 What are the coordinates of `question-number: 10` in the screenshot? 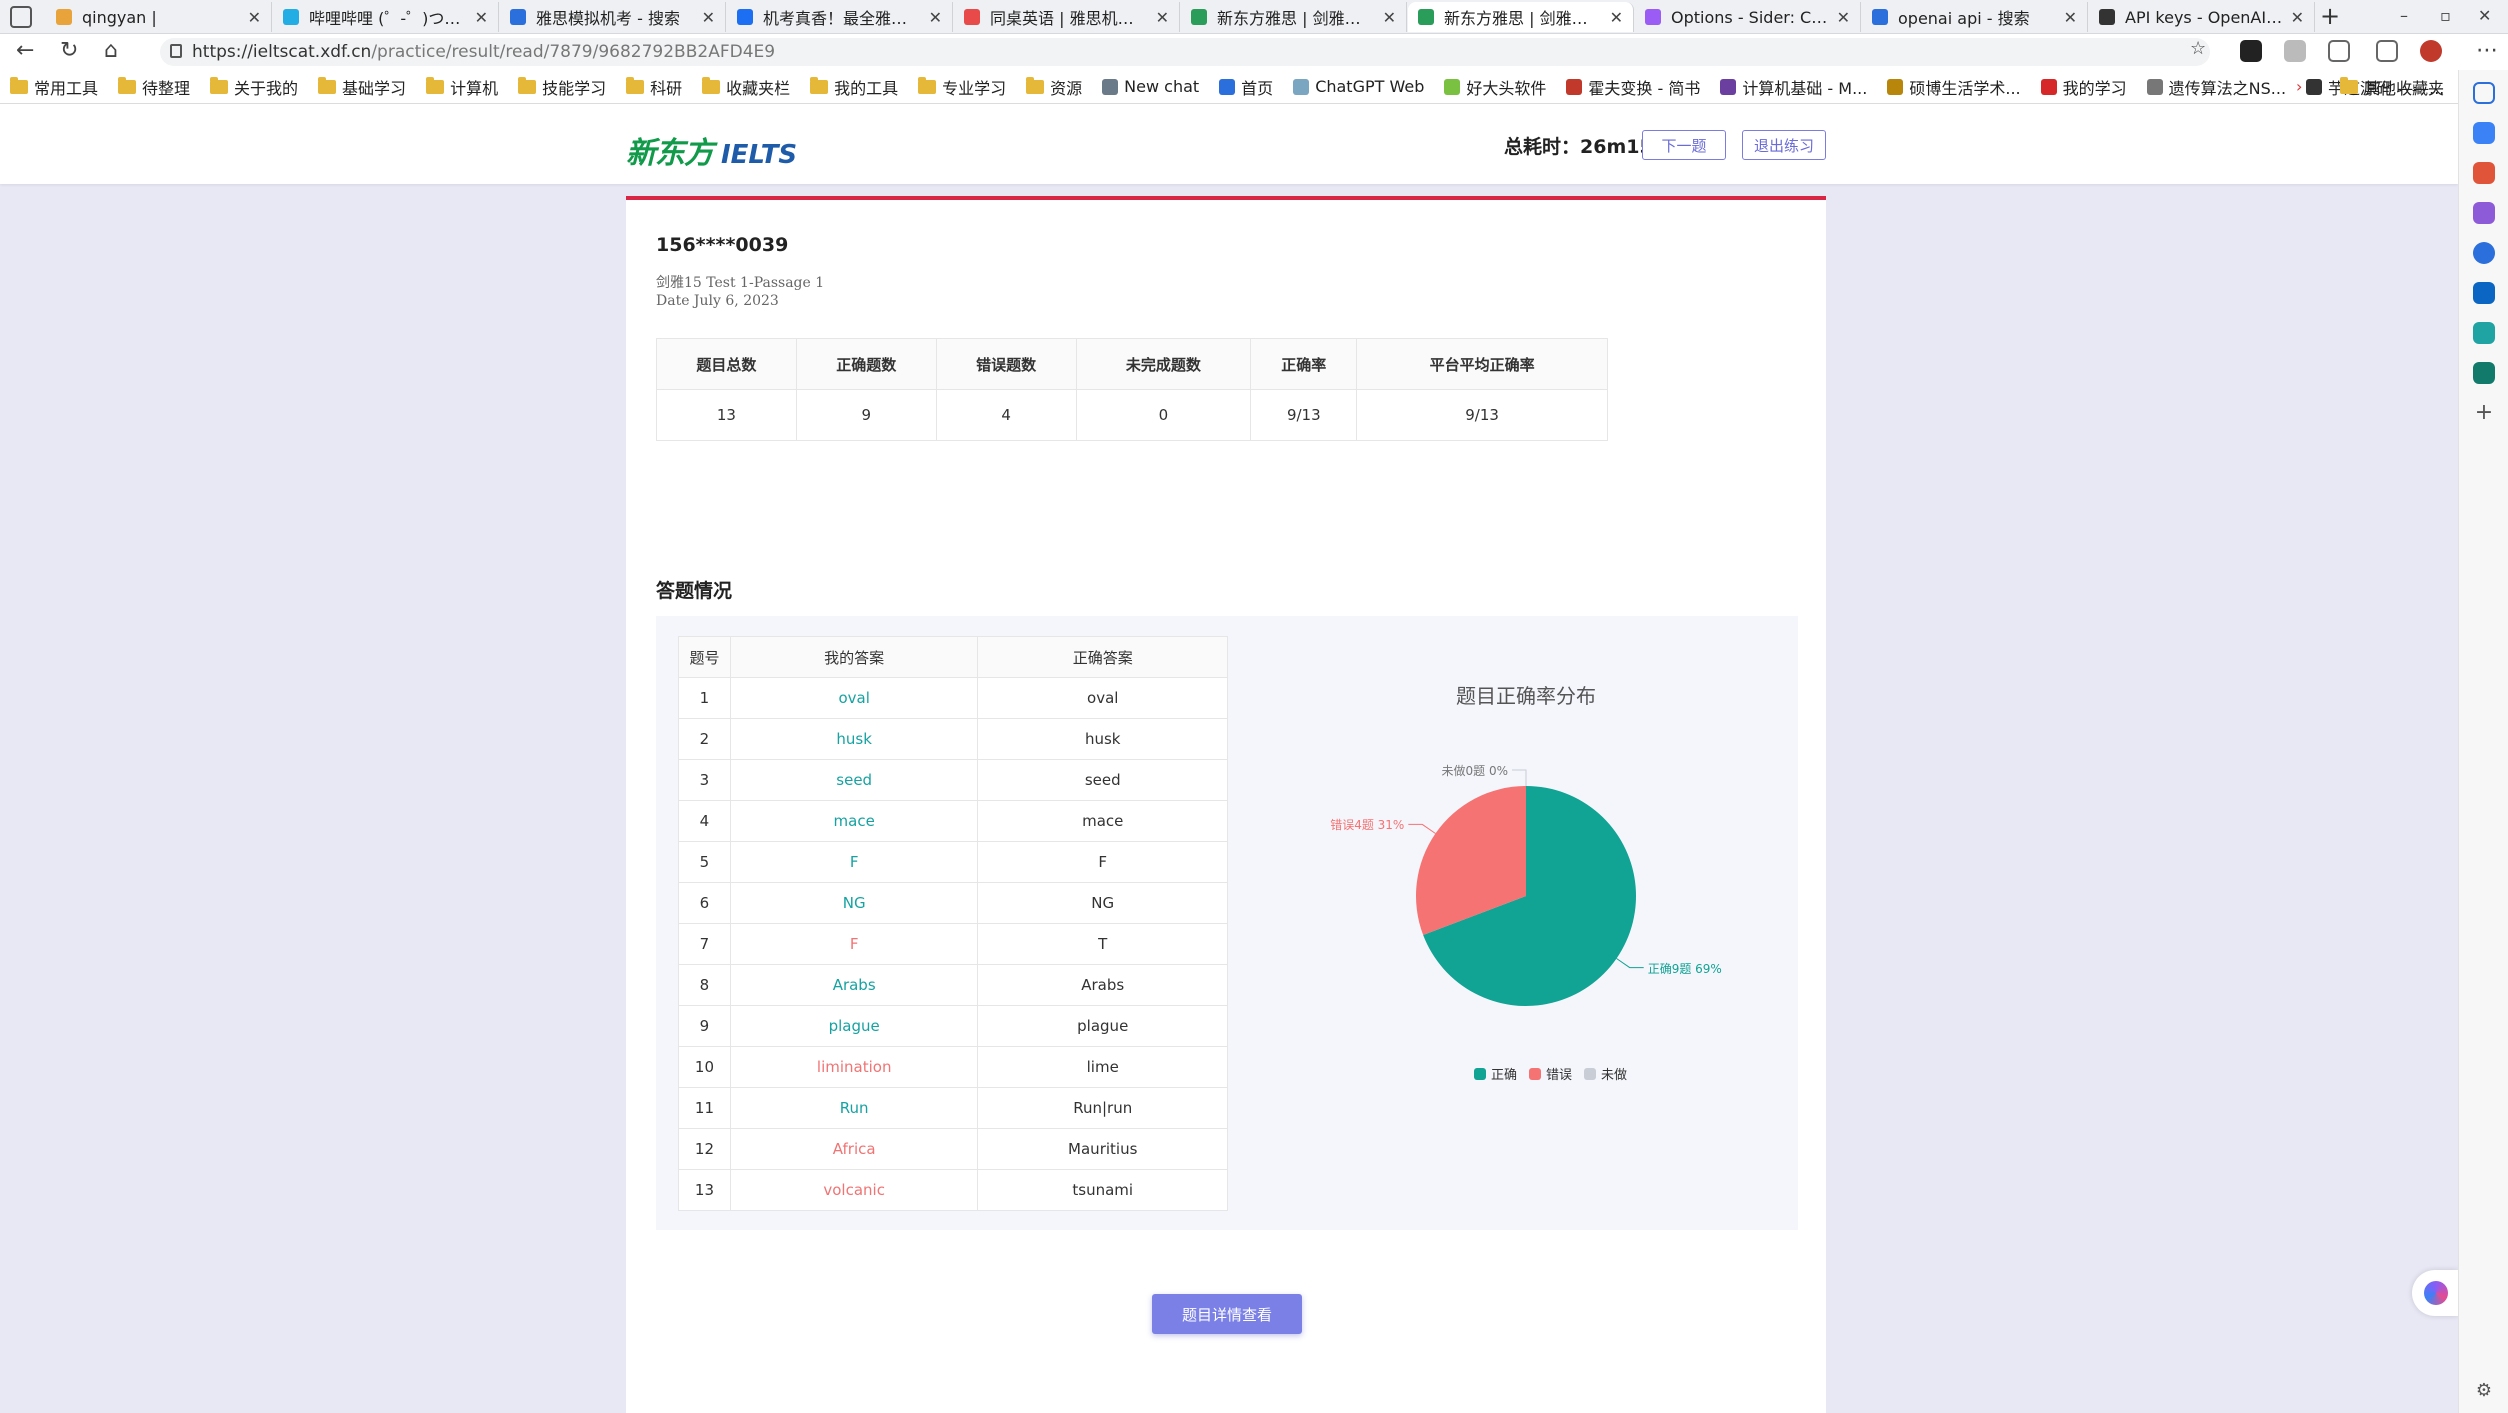 It's located at (704, 1067).